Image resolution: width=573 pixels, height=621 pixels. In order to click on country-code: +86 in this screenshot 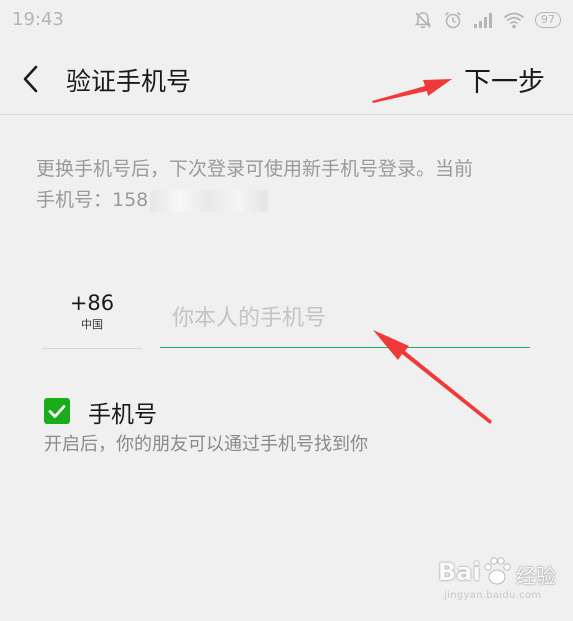, I will do `click(92, 303)`.